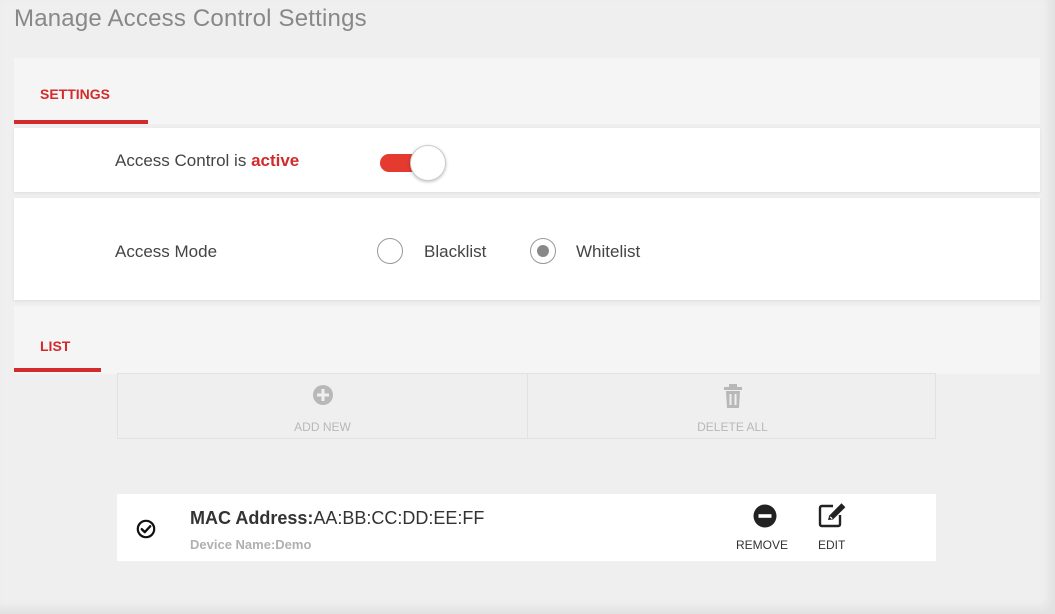 This screenshot has width=1055, height=614. I want to click on mac-address-line: MAC Address:AA:BB:CC:DD:EE:FF, so click(337, 518).